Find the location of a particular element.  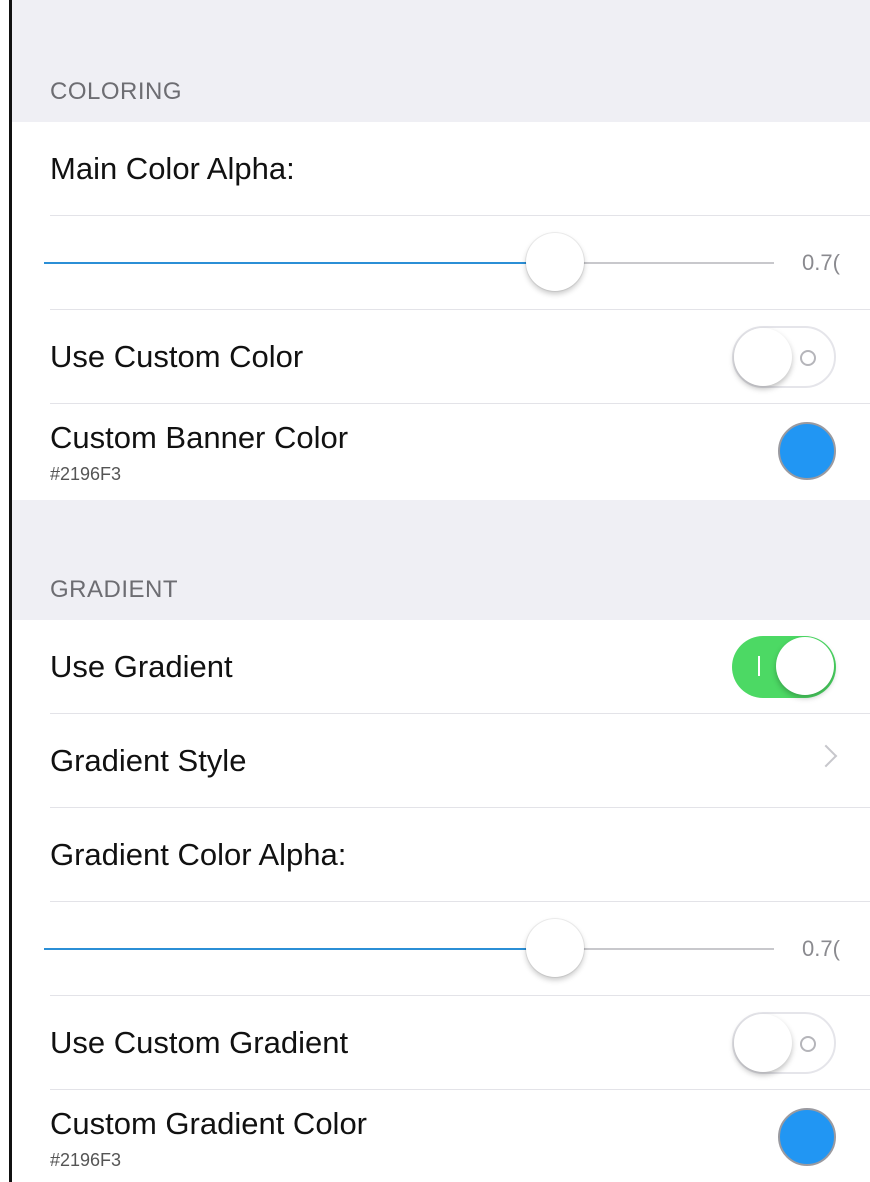

use-custom-gradient-row: Use Custom Gradient is located at coordinates (441, 1043).